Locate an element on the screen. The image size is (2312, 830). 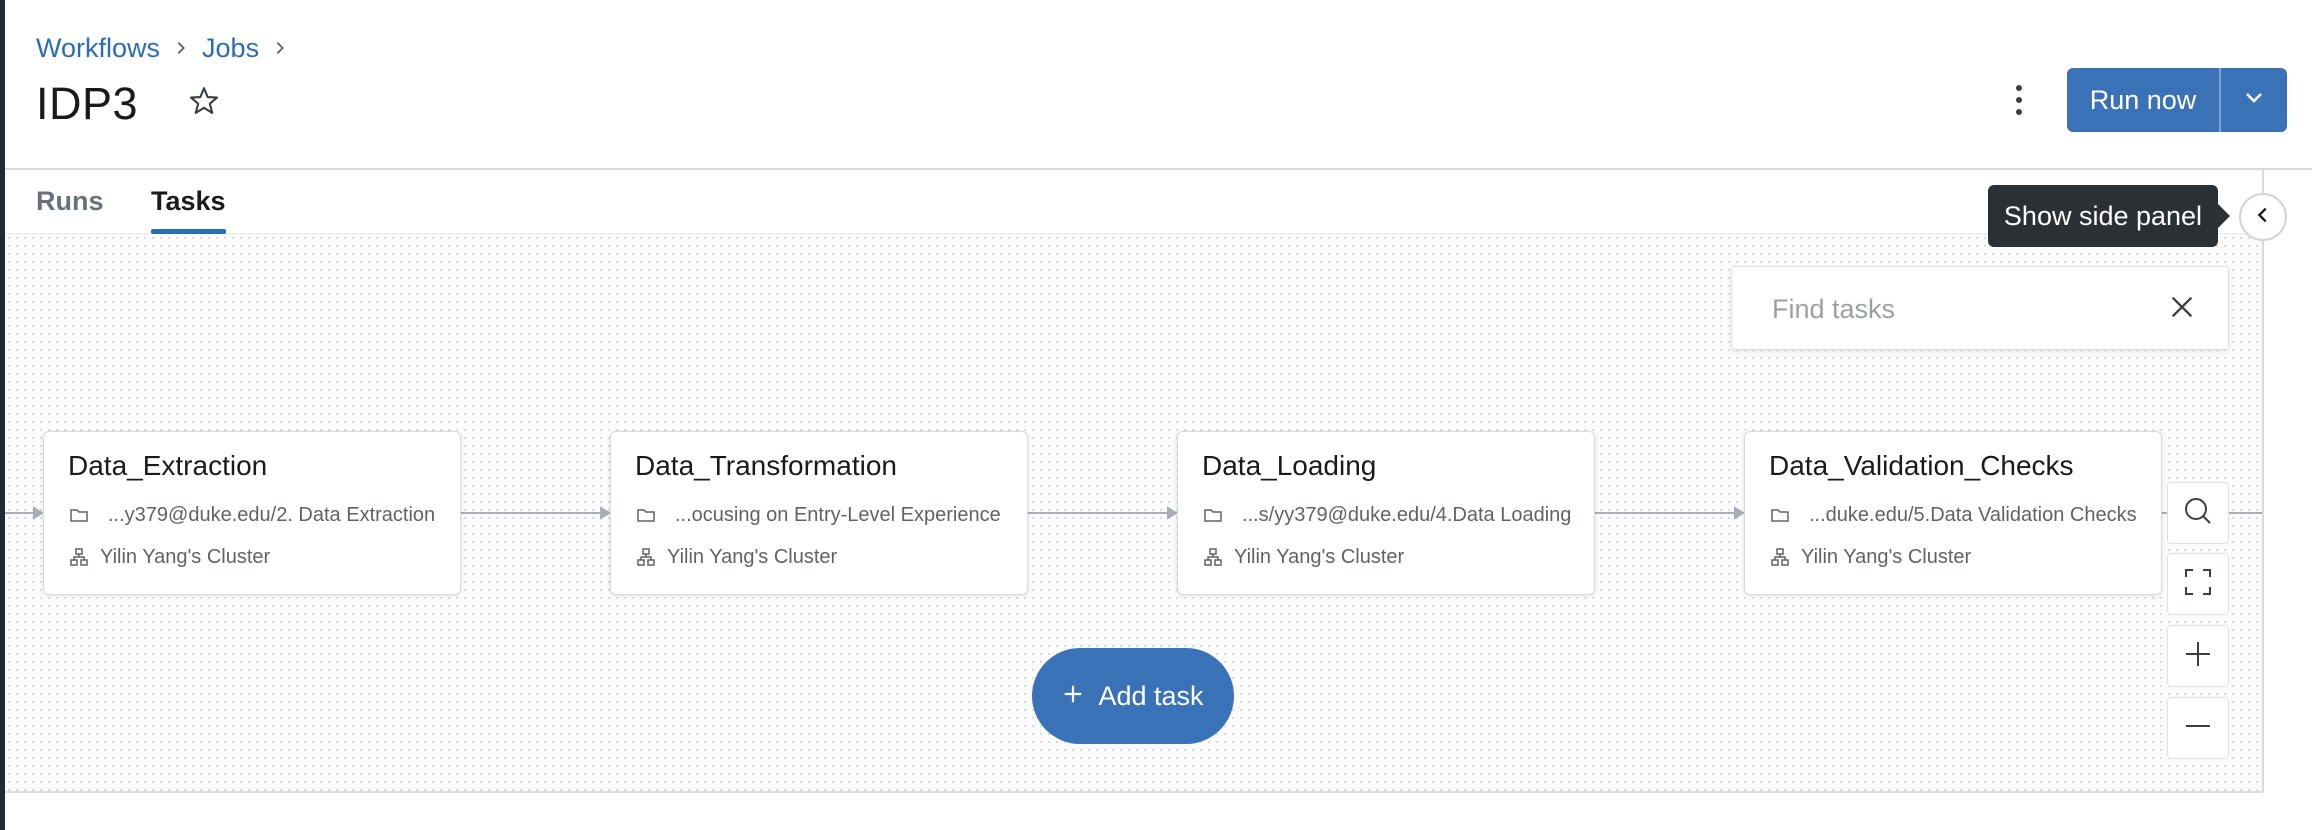
run-now-button: Run now is located at coordinates (2144, 100).